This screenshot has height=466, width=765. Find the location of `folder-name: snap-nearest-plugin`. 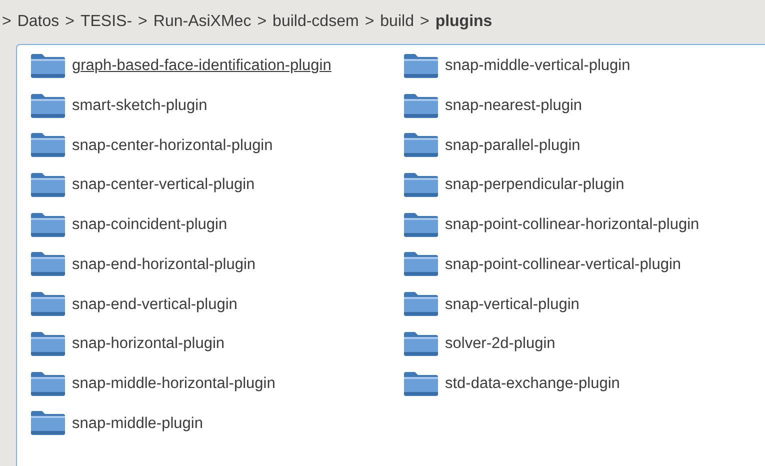

folder-name: snap-nearest-plugin is located at coordinates (513, 106).